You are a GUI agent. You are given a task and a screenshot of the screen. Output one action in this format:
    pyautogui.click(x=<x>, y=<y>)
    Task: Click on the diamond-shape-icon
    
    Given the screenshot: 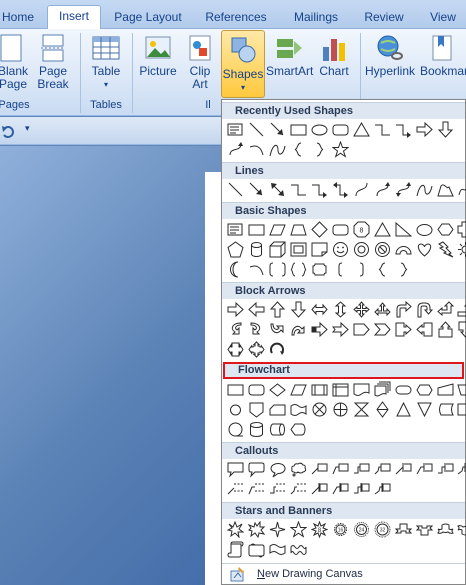 What is the action you would take?
    pyautogui.click(x=319, y=229)
    